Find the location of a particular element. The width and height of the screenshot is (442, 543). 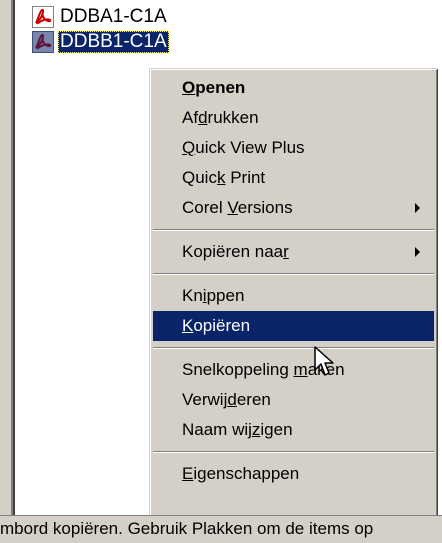

menu-item-label: Kopiëren is located at coordinates (216, 325).